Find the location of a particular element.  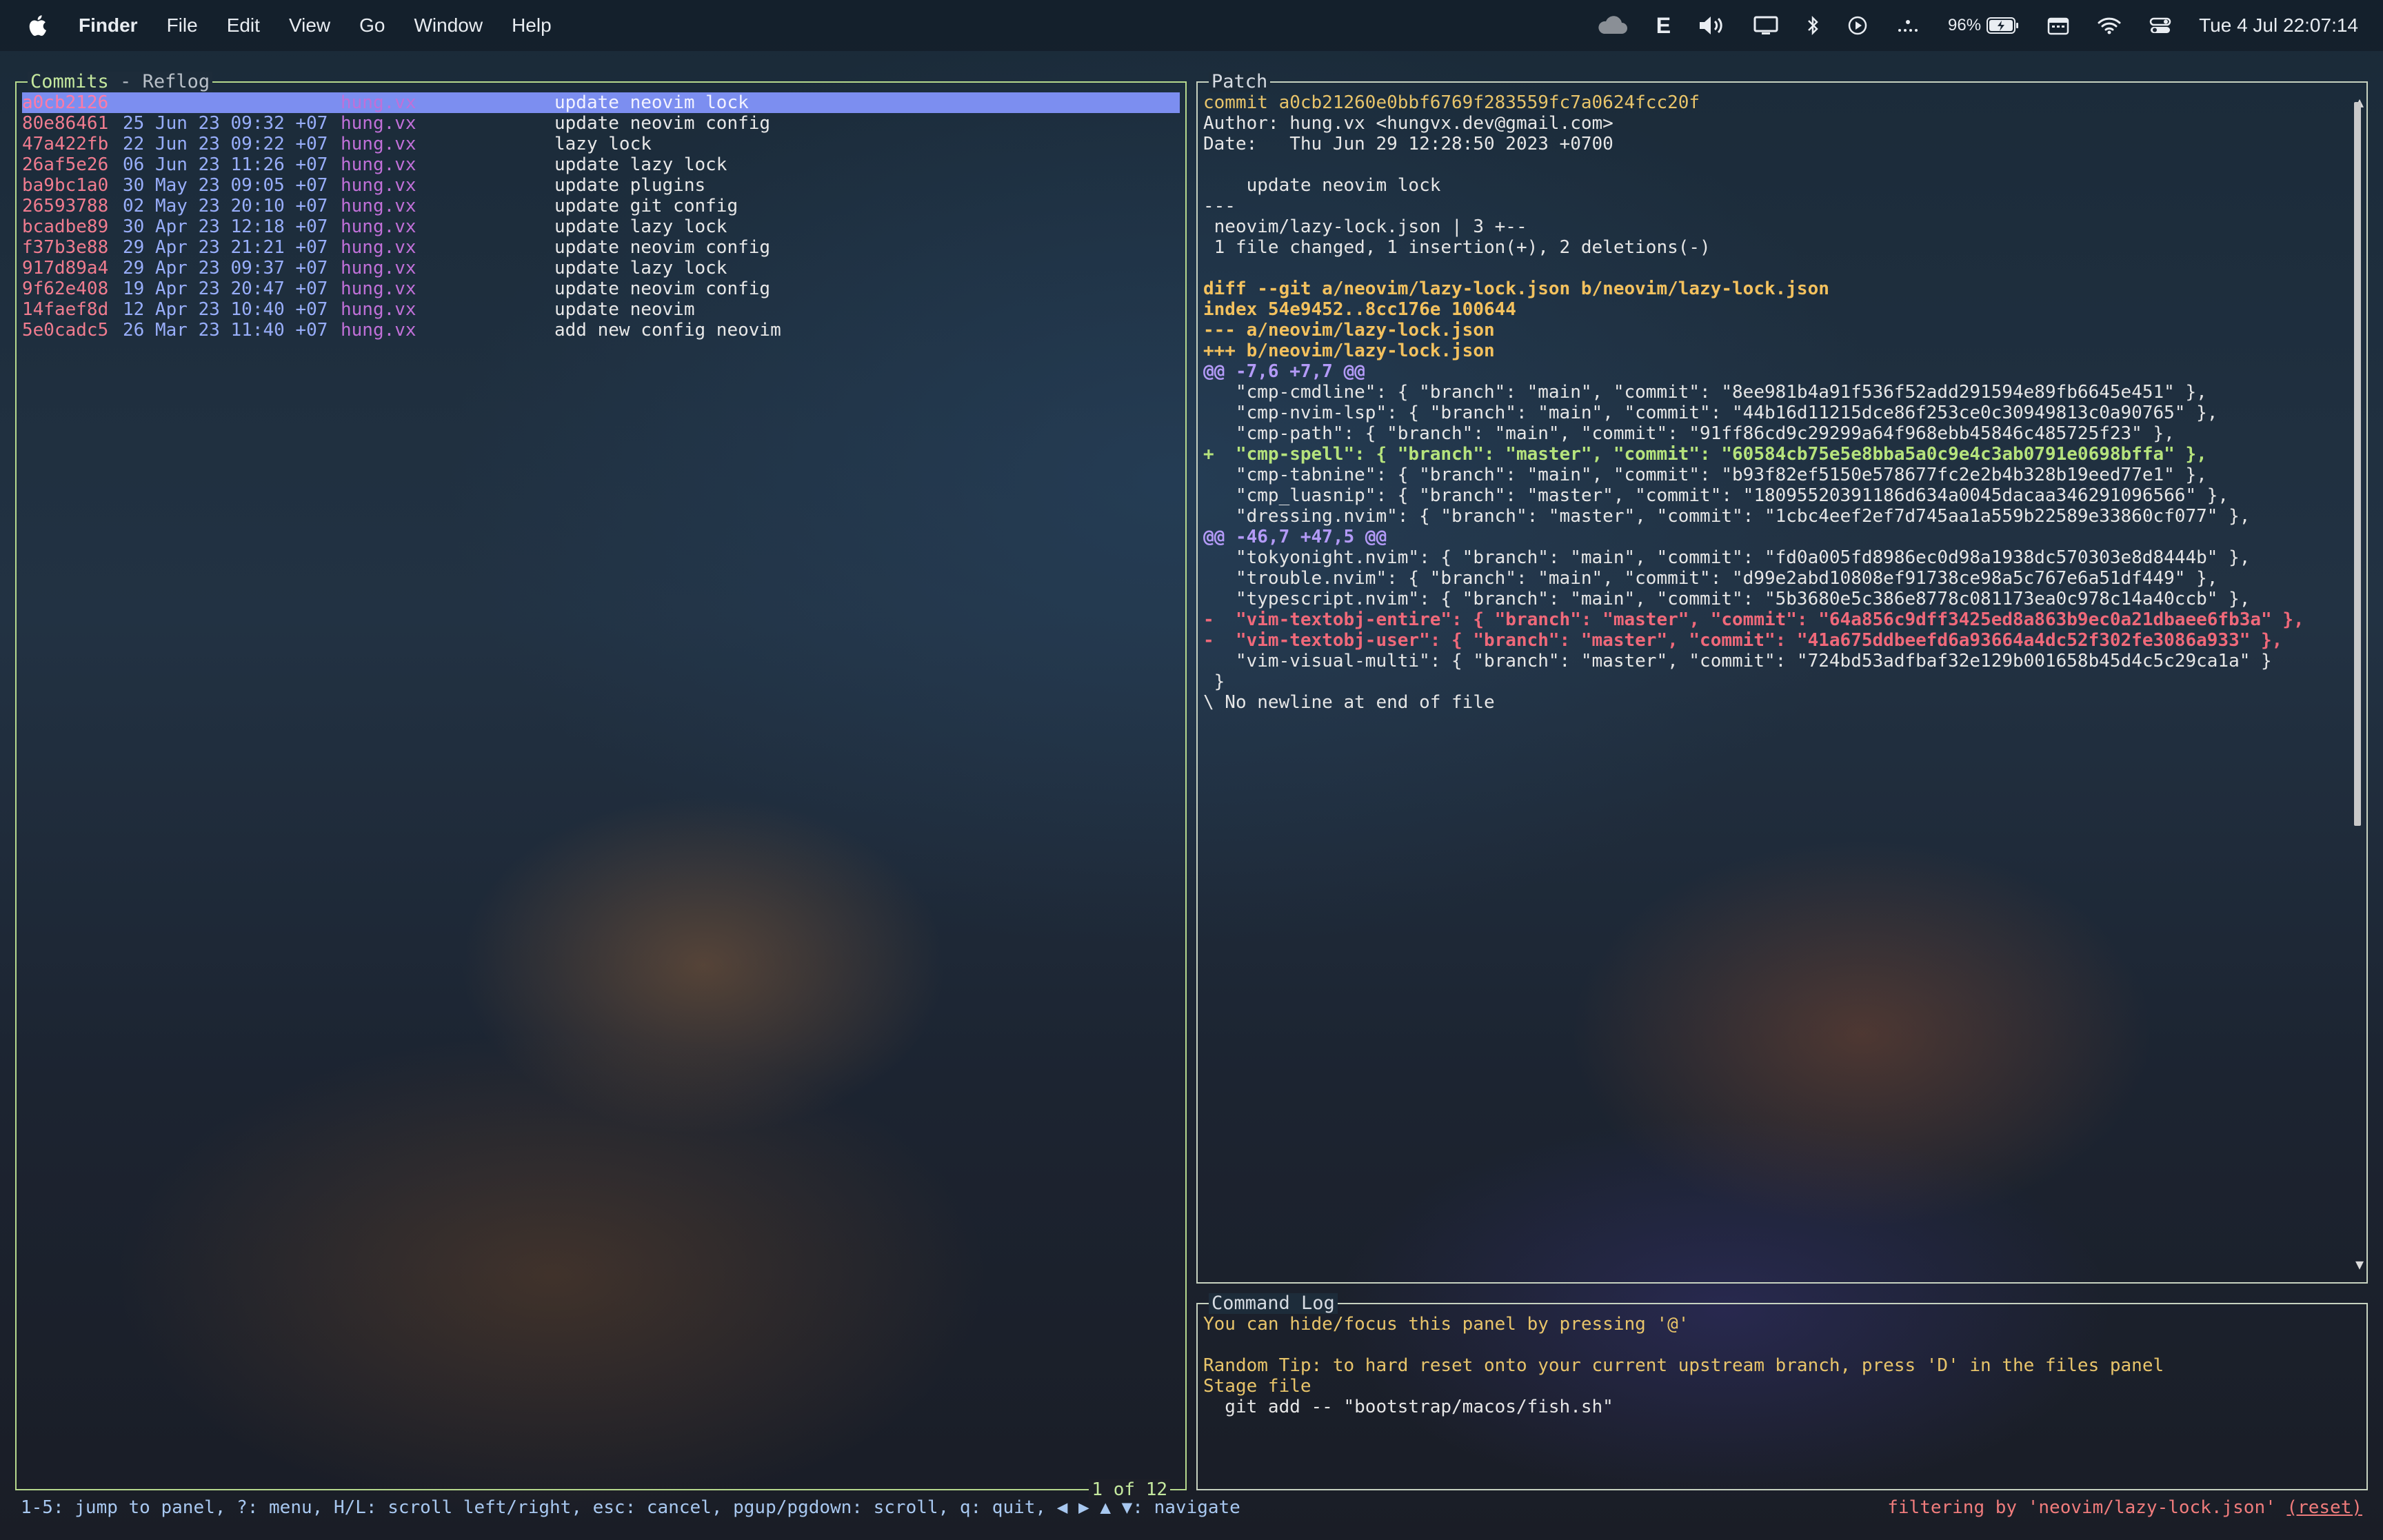

calendar-icon is located at coordinates (2058, 26).